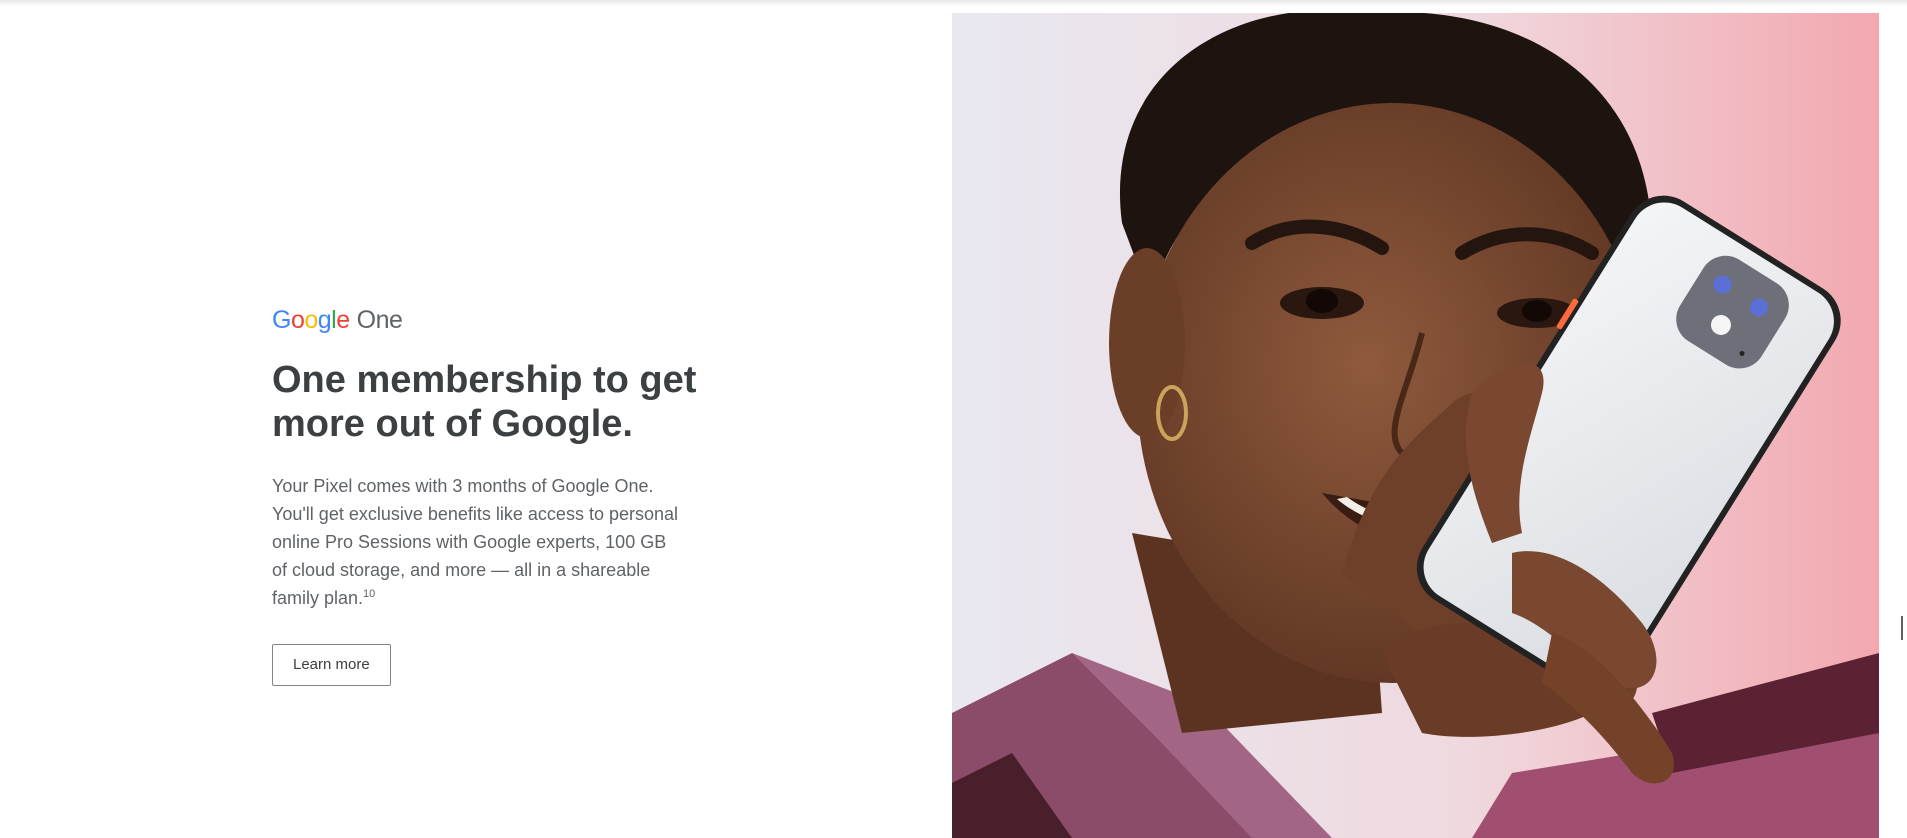 Image resolution: width=1907 pixels, height=838 pixels. Describe the element at coordinates (1902, 628) in the screenshot. I see `scrollbar-thumb` at that location.